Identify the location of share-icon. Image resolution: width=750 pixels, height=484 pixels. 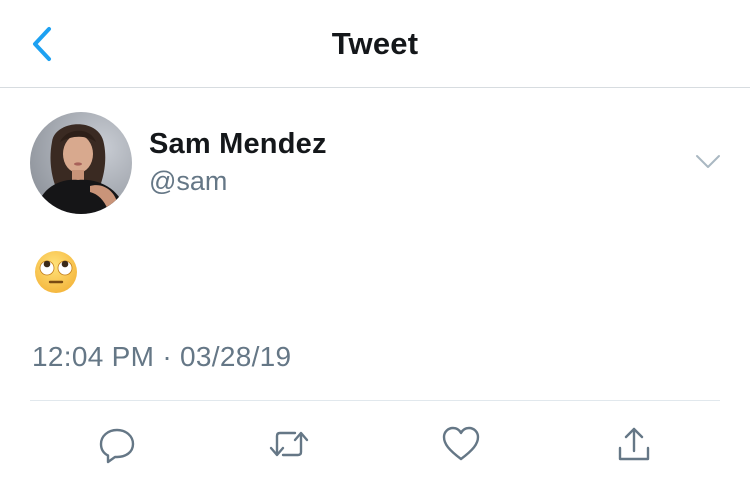
(634, 444).